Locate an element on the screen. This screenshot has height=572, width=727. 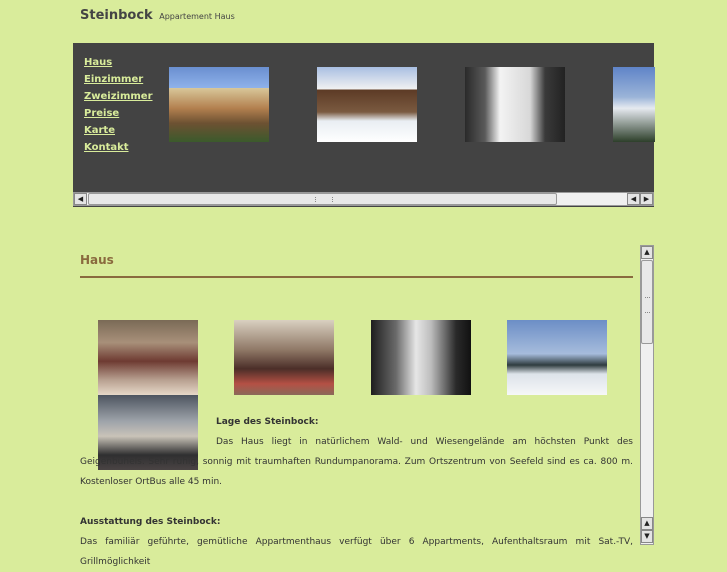
snowy-forest-photo is located at coordinates (421, 357).